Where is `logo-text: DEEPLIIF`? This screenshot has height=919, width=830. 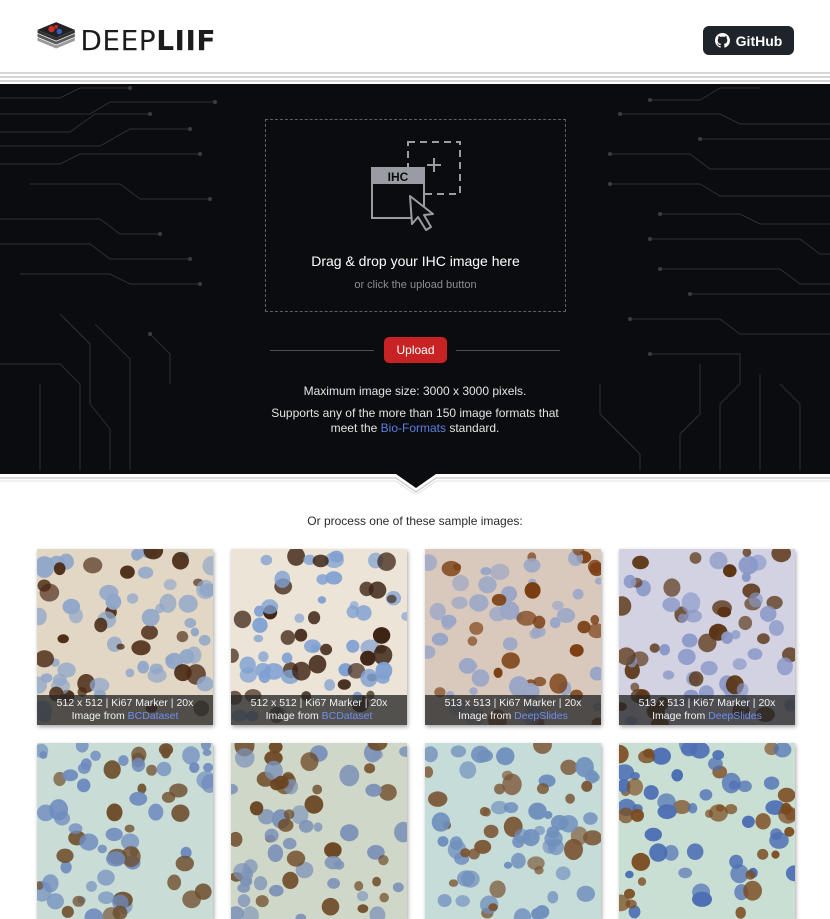 logo-text: DEEPLIIF is located at coordinates (148, 40).